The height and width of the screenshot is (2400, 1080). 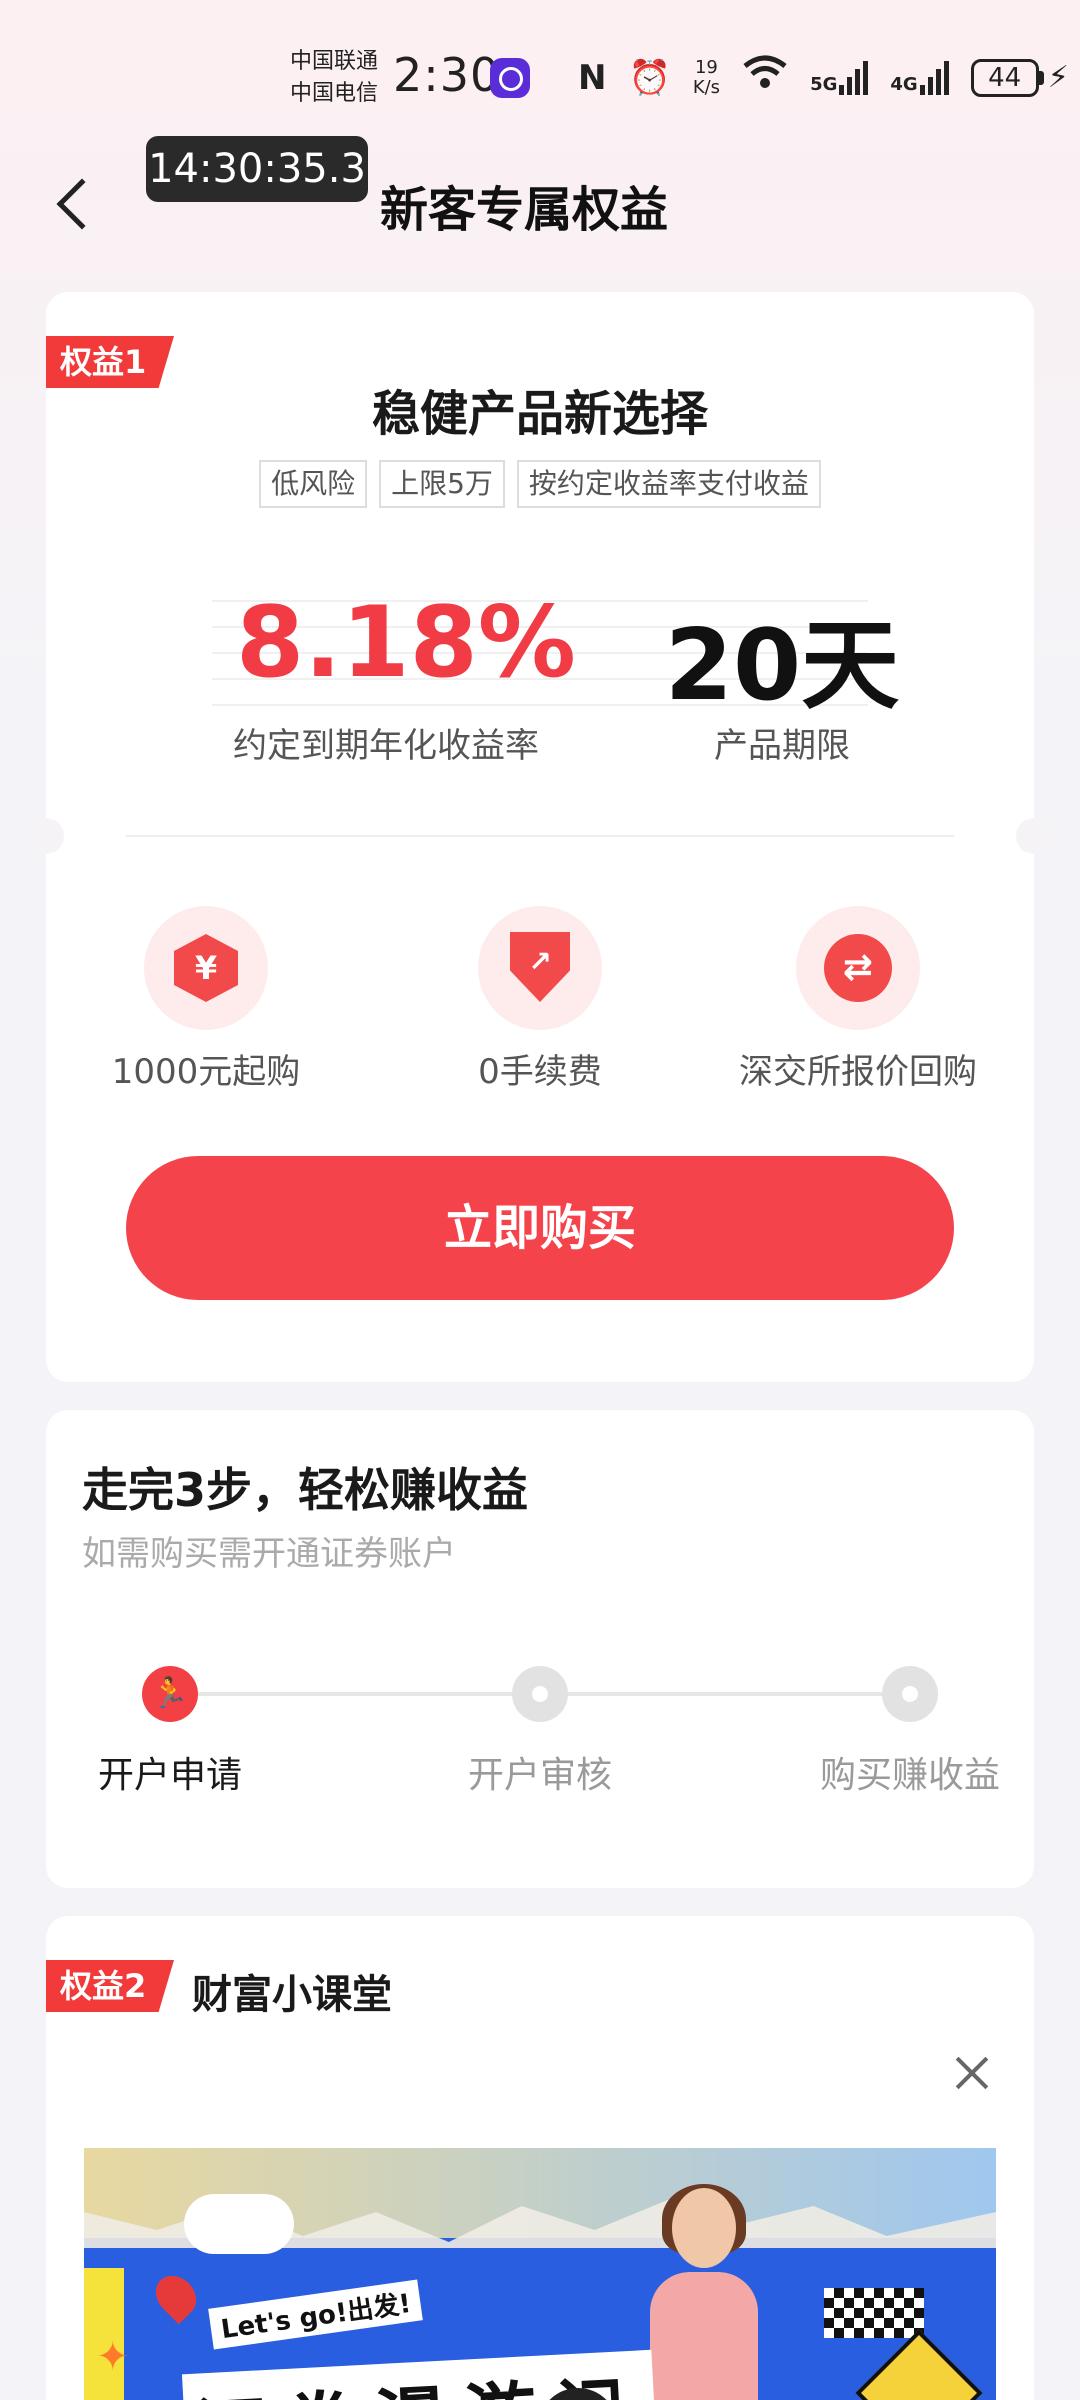 What do you see at coordinates (782, 666) in the screenshot?
I see `term-value: 20天` at bounding box center [782, 666].